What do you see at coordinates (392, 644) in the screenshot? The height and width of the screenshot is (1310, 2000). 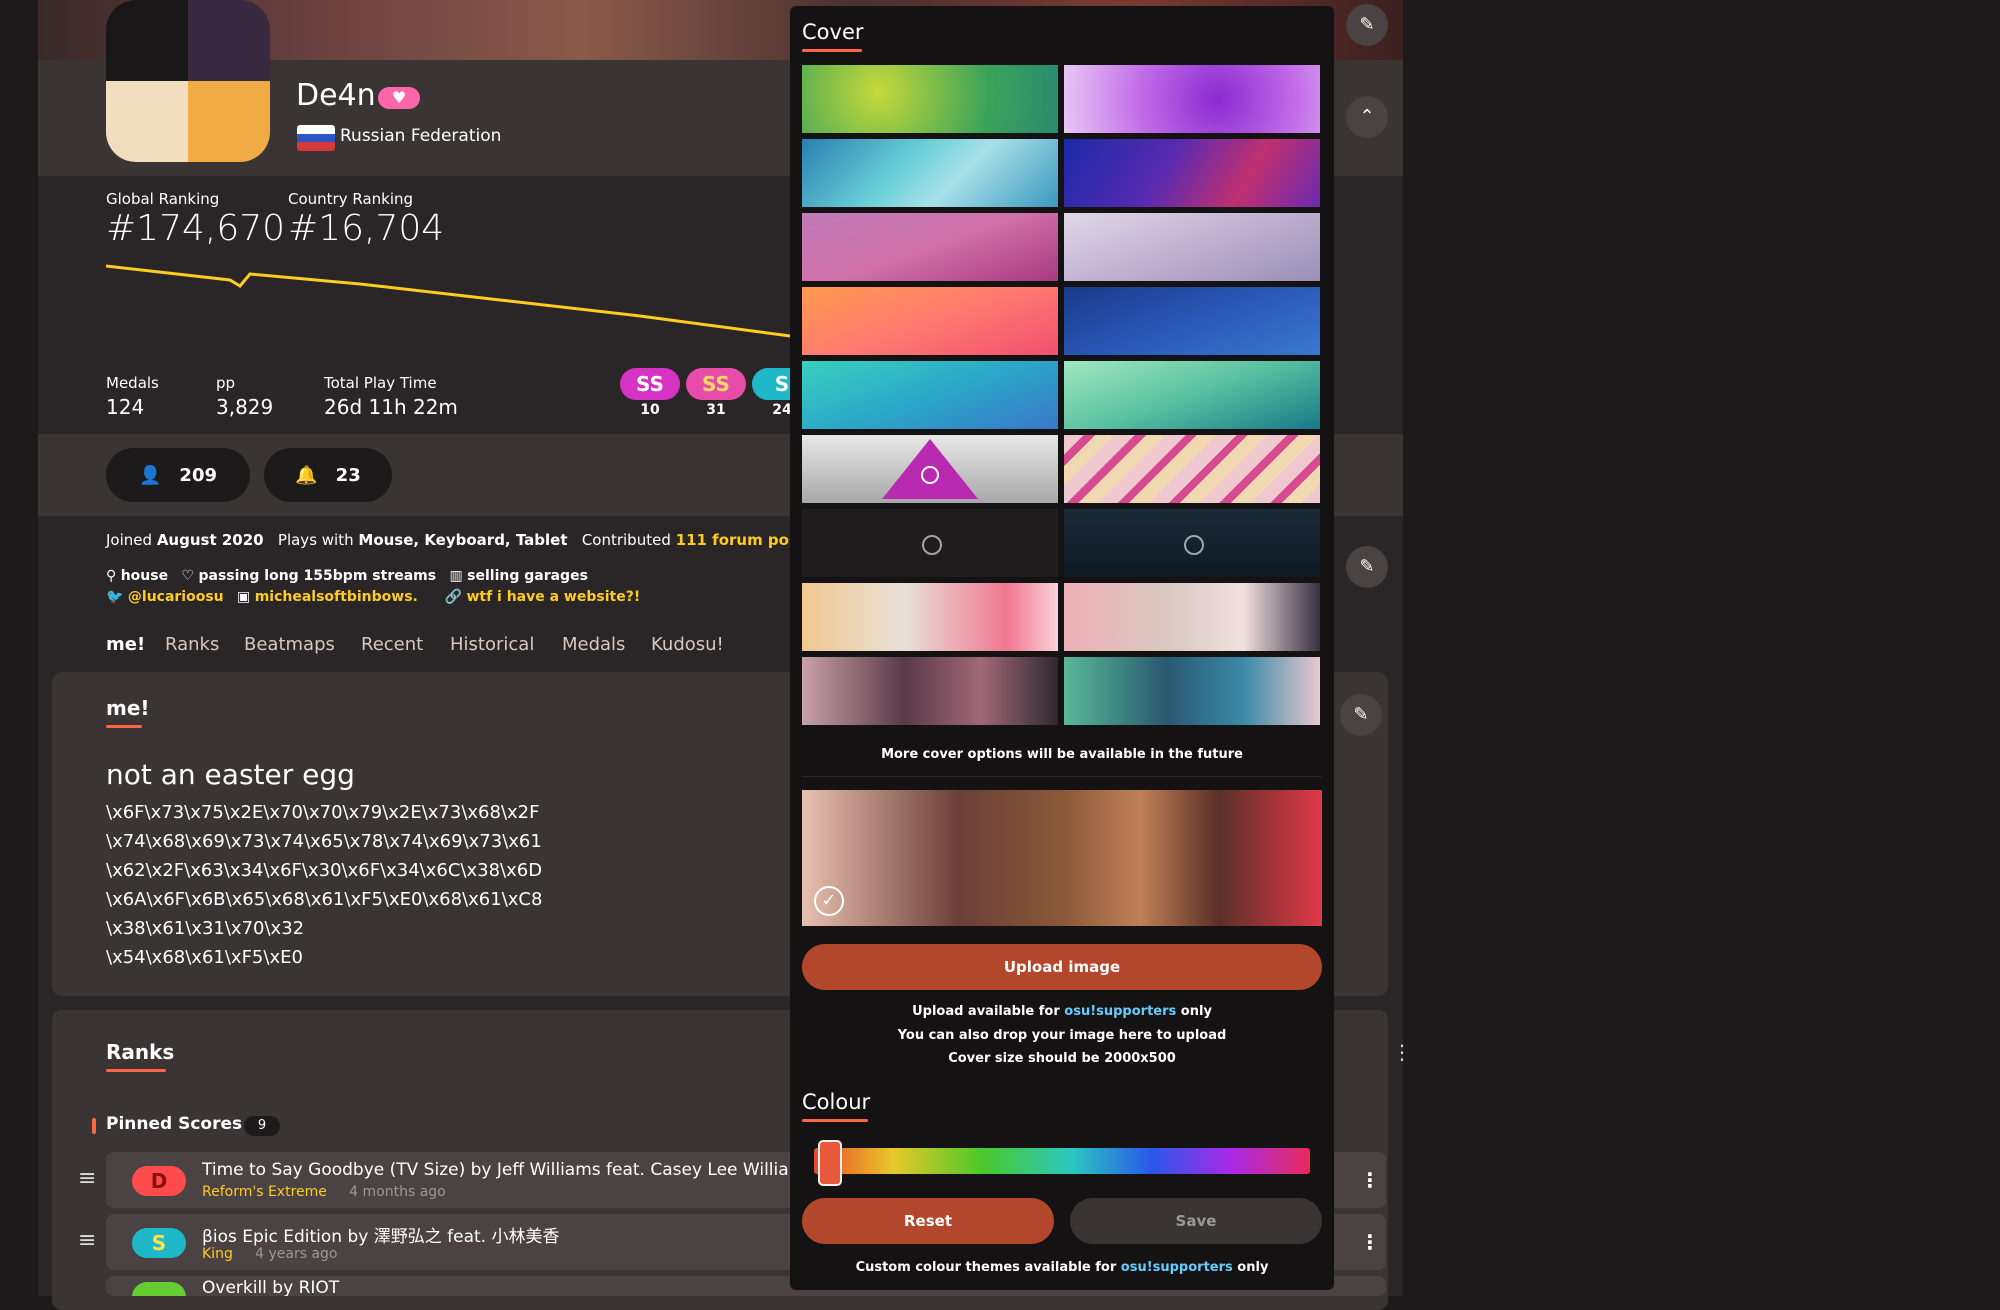 I see `tab-recent: Recent` at bounding box center [392, 644].